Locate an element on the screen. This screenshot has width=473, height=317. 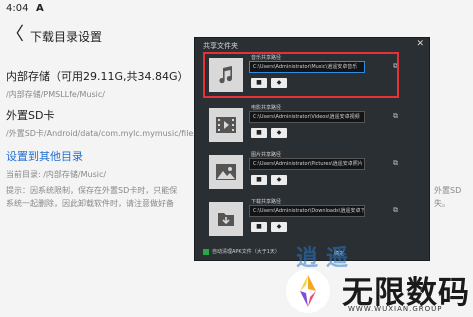
other-directory-option: 设置到其他目录 当前目录: /内部存储/Music/ is located at coordinates (56, 164).